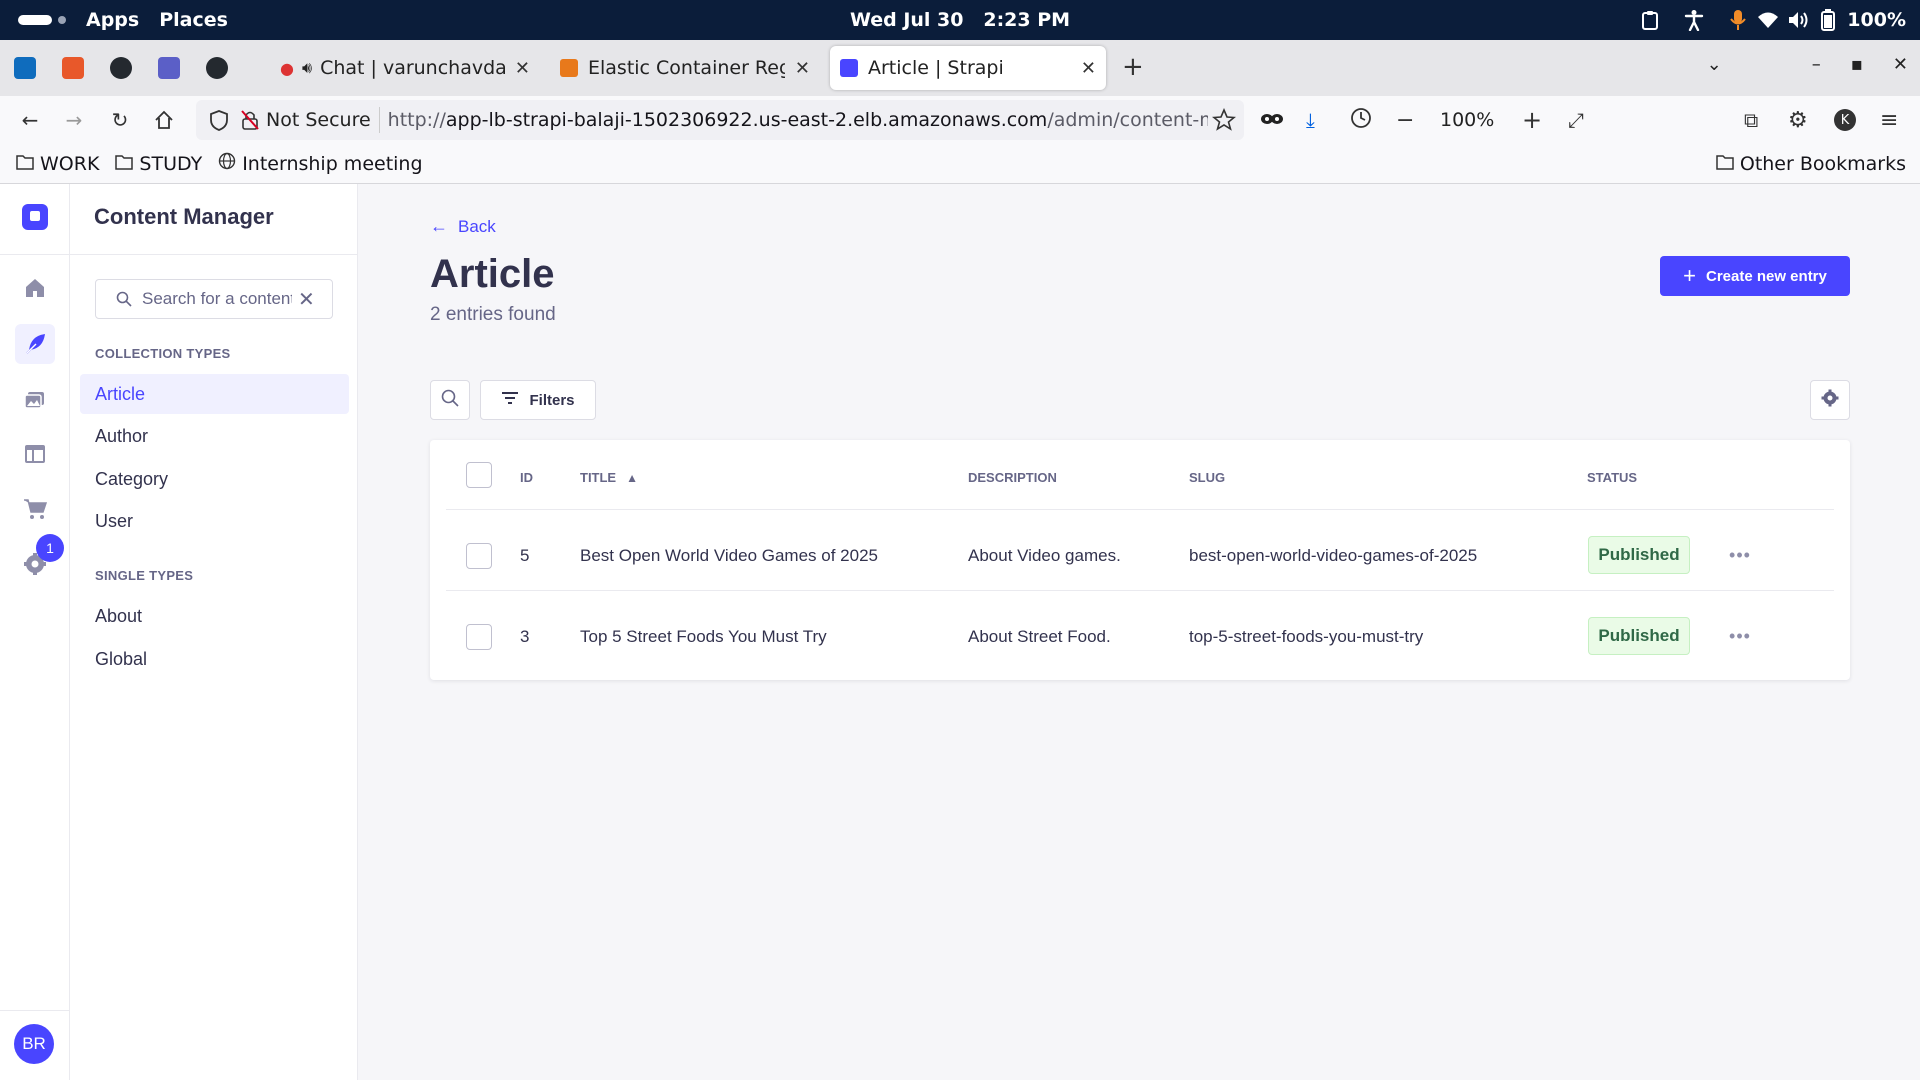 The height and width of the screenshot is (1080, 1920). Describe the element at coordinates (1755, 276) in the screenshot. I see `create-new-entry-button: + Create new entry` at that location.